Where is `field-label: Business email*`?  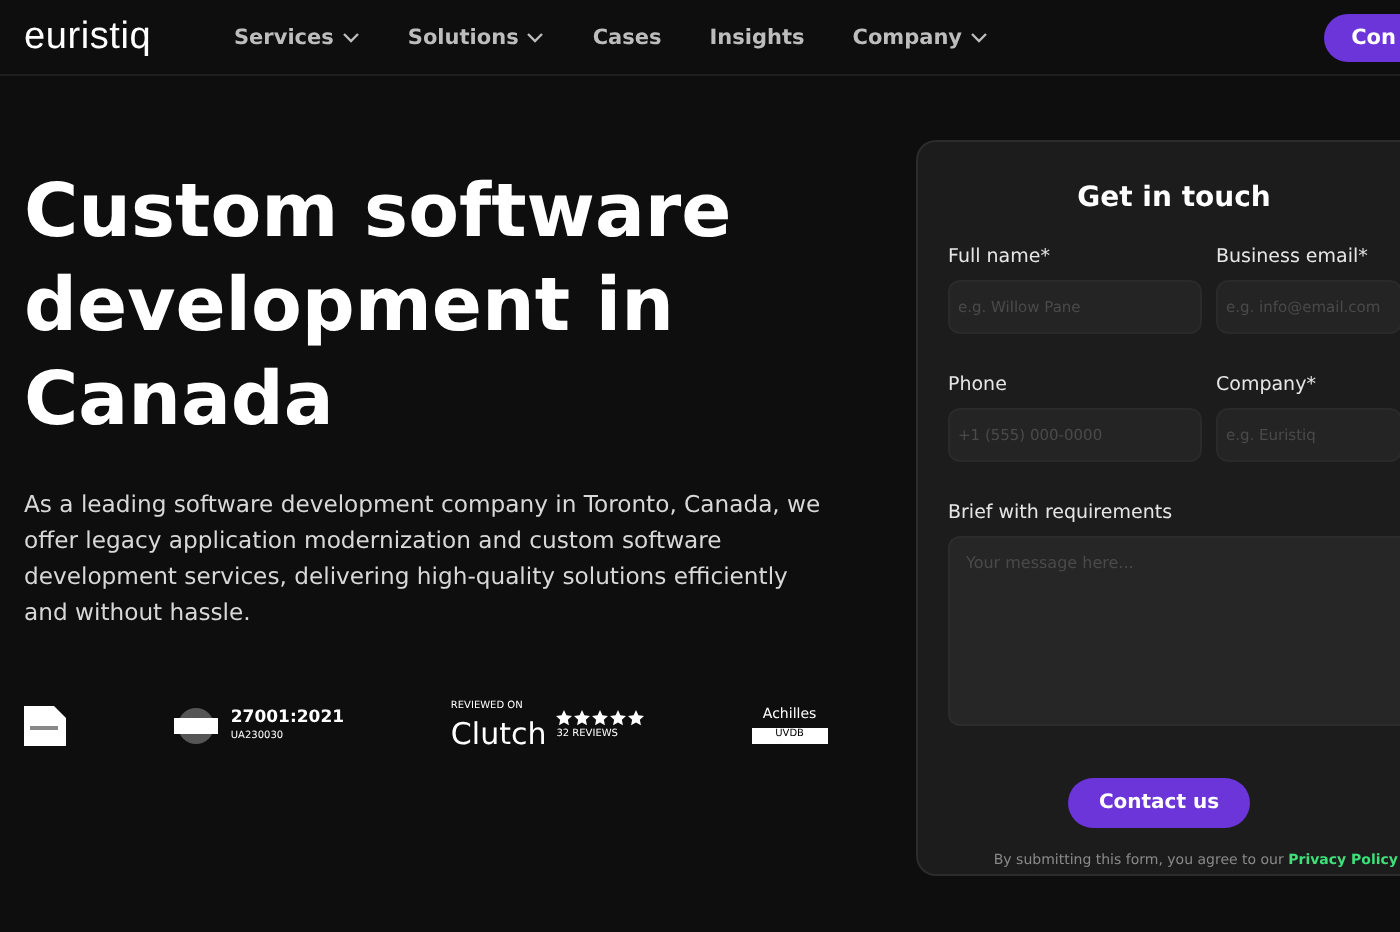 field-label: Business email* is located at coordinates (1293, 257).